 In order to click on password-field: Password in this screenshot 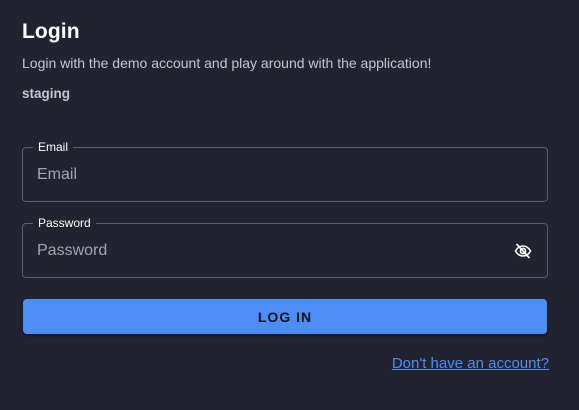, I will do `click(285, 246)`.